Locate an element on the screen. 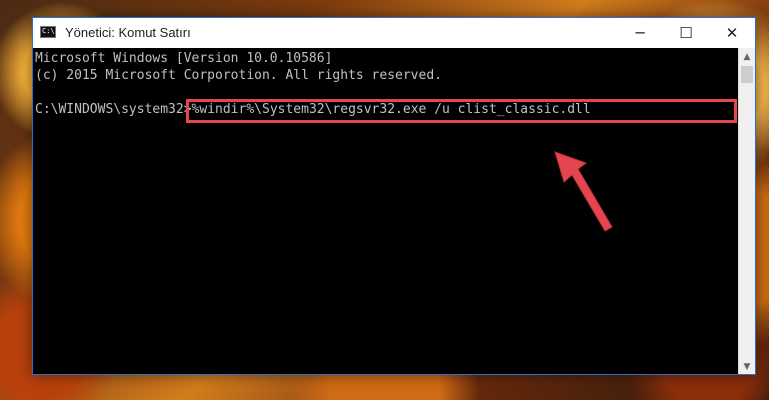 The height and width of the screenshot is (400, 769). scroll-up-icon: ▲ is located at coordinates (747, 56).